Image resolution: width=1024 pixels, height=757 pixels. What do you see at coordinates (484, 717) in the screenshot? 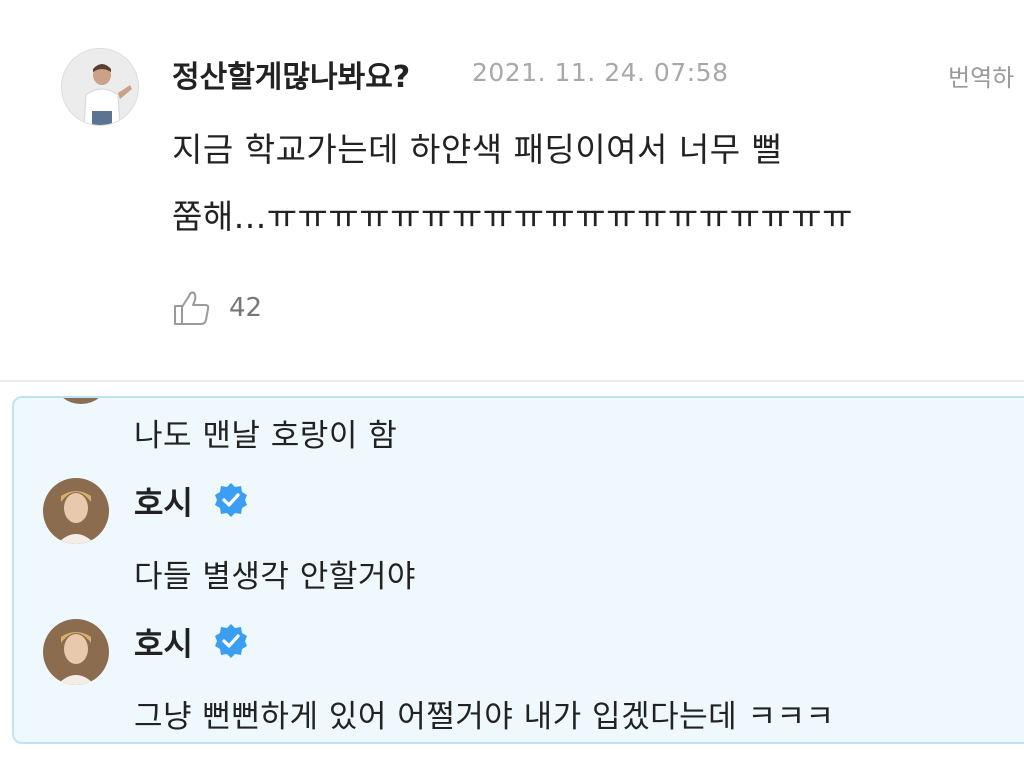
I see `reply-text: 그냥 뻔뻔하게 있어 어쩔거야 내가 입겠다는데 ㅋㅋㅋ` at bounding box center [484, 717].